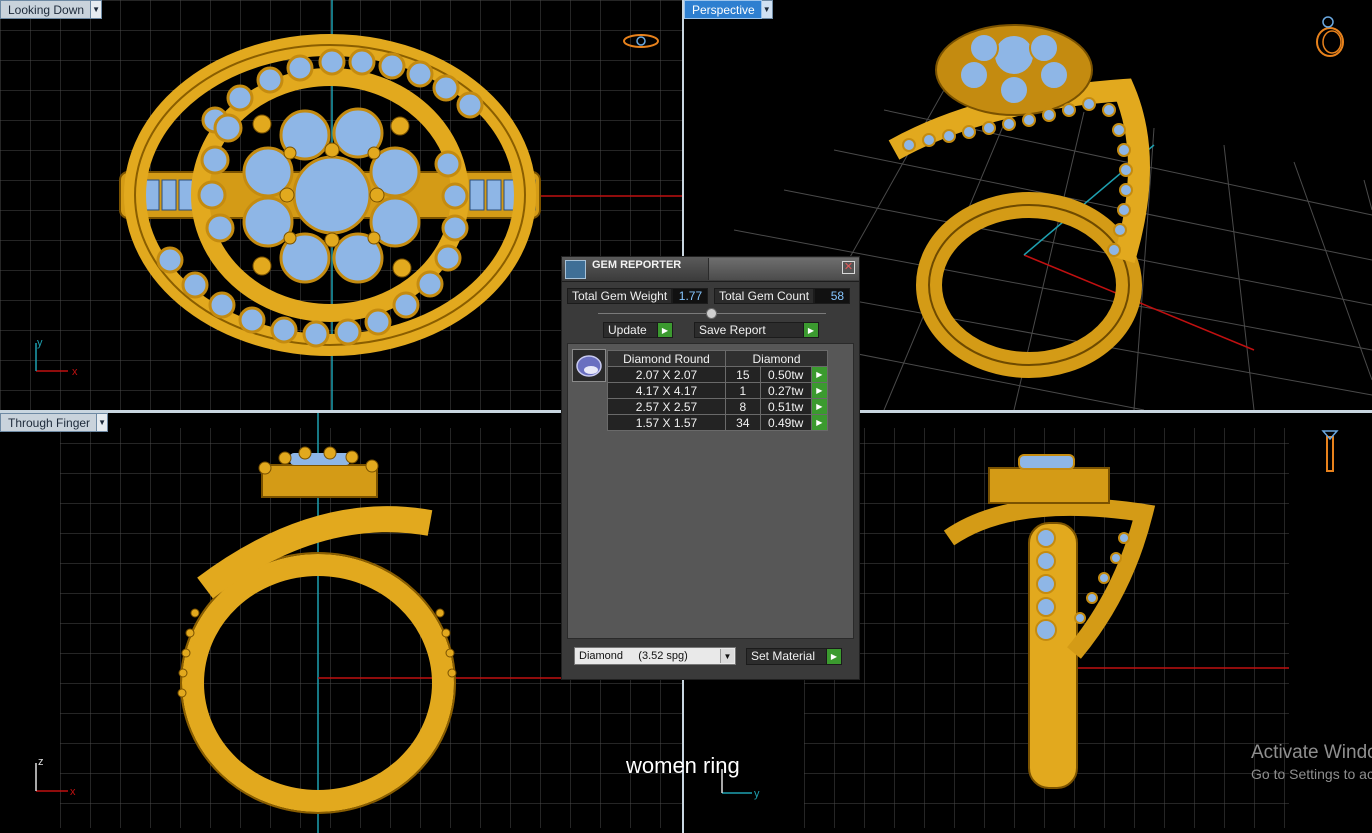 The width and height of the screenshot is (1372, 833). I want to click on viewport-label-text: Through Finger, so click(49, 422).